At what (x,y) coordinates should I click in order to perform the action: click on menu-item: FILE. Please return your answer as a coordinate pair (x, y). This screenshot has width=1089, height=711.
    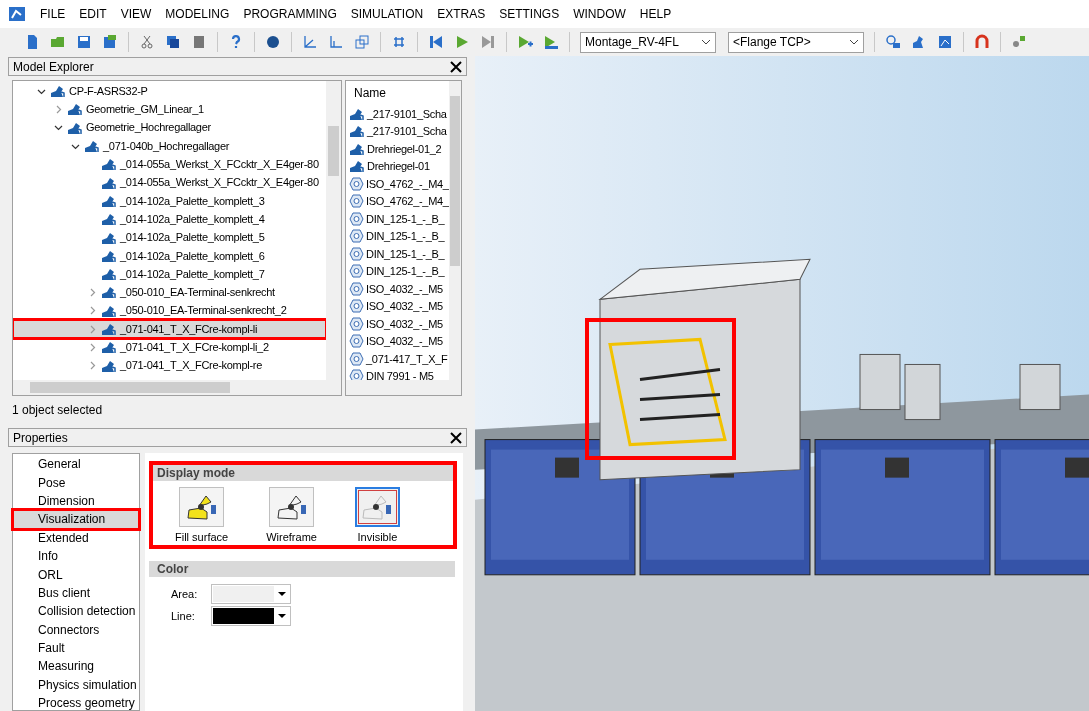
    Looking at the image, I should click on (53, 14).